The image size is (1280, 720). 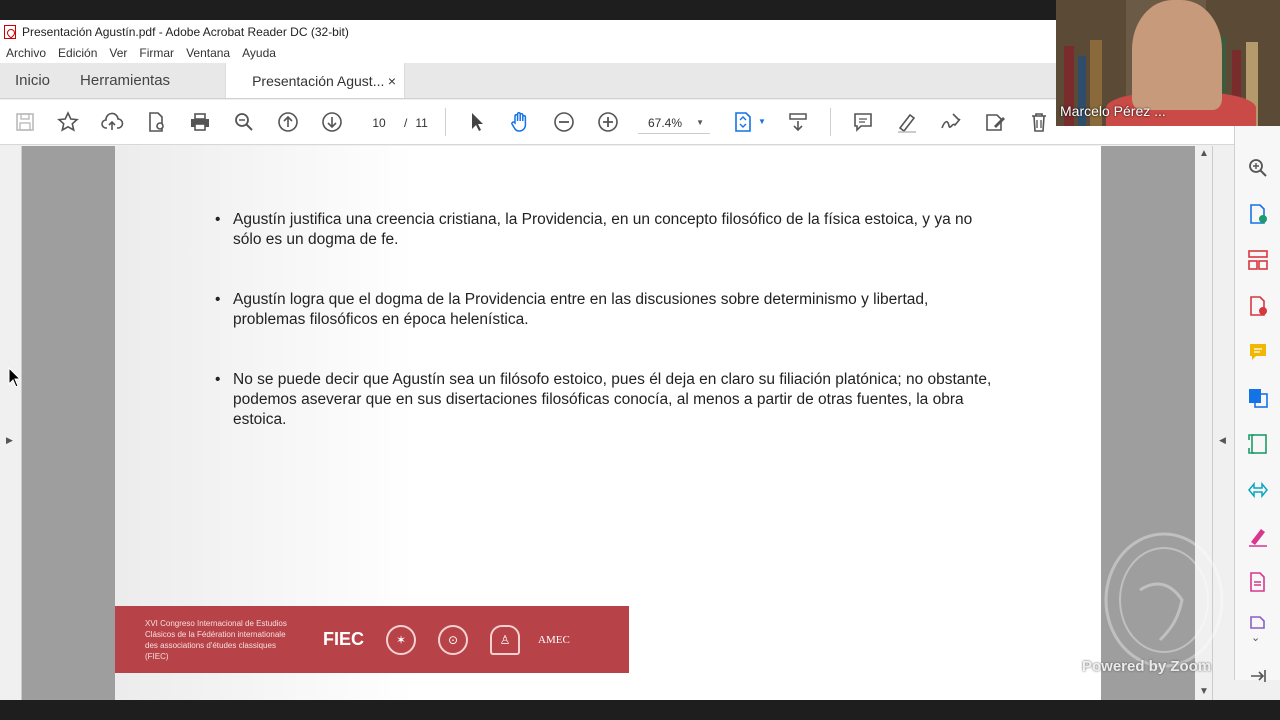 What do you see at coordinates (9, 440) in the screenshot?
I see `expand-left-panel-icon: ▶` at bounding box center [9, 440].